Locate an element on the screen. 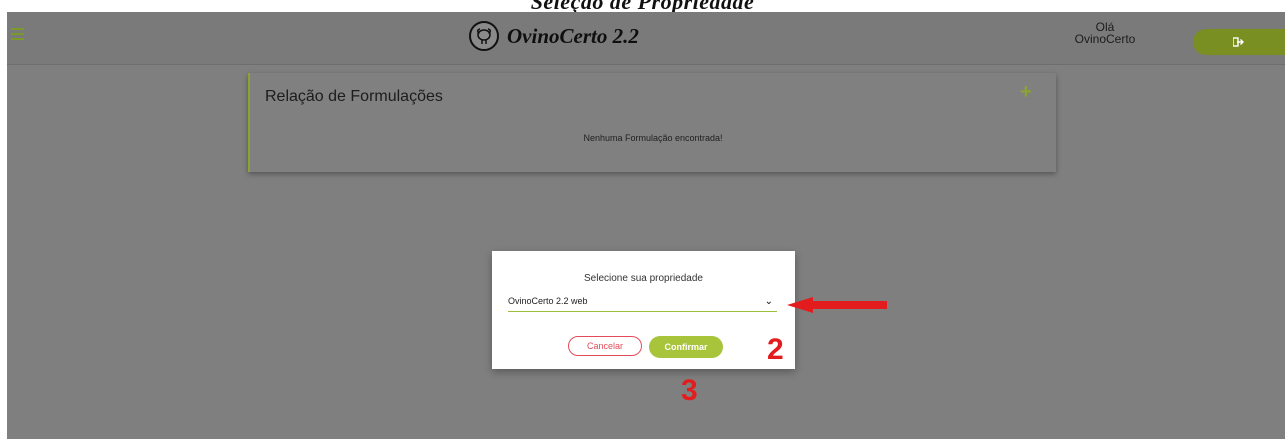  property-select: OvinoCerto 2.2 web ⌄ is located at coordinates (642, 301).